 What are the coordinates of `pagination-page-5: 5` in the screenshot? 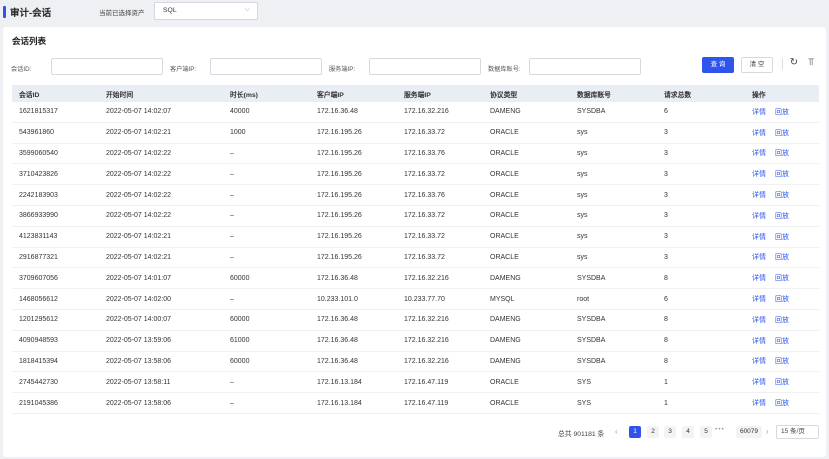 It's located at (706, 432).